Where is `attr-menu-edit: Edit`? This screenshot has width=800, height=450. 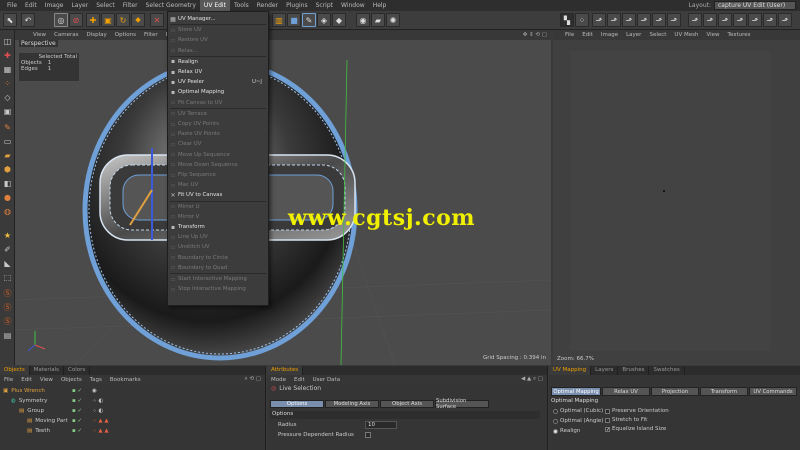 attr-menu-edit: Edit is located at coordinates (299, 380).